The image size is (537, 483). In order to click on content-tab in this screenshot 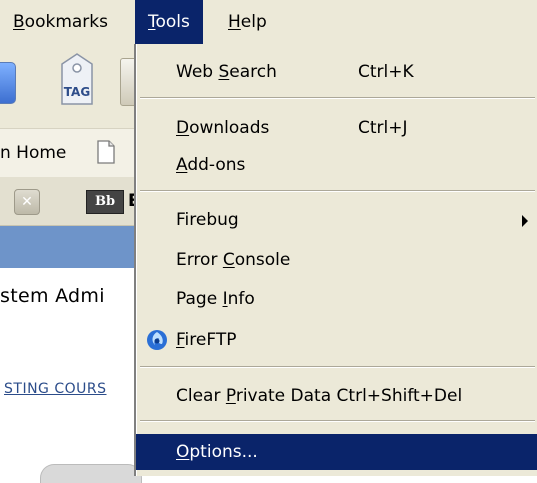, I will do `click(91, 473)`.